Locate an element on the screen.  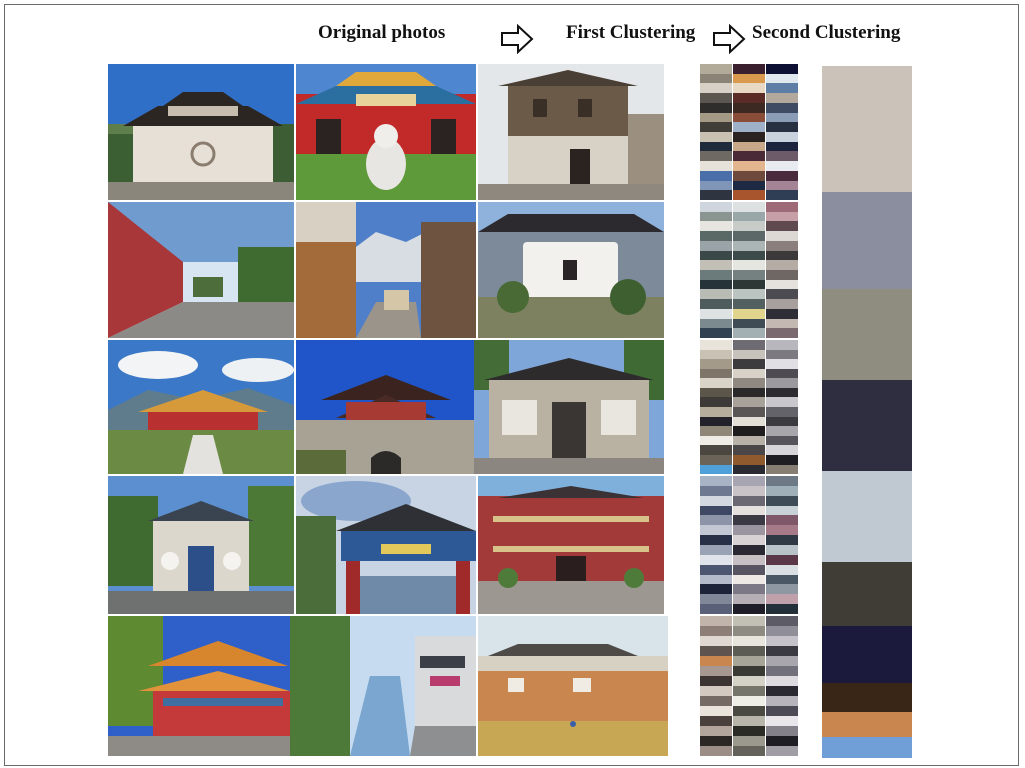
photo-courtyard-screen-wall is located at coordinates (571, 270).